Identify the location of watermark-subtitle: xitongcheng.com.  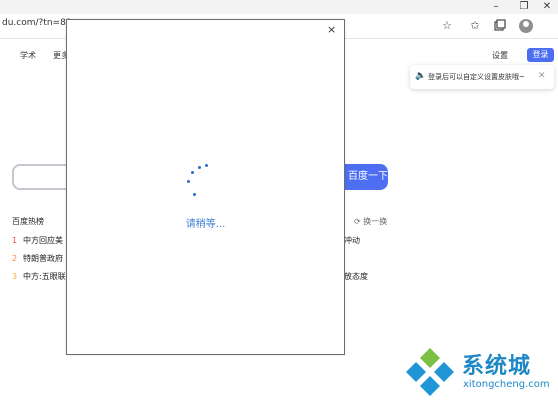
(506, 384).